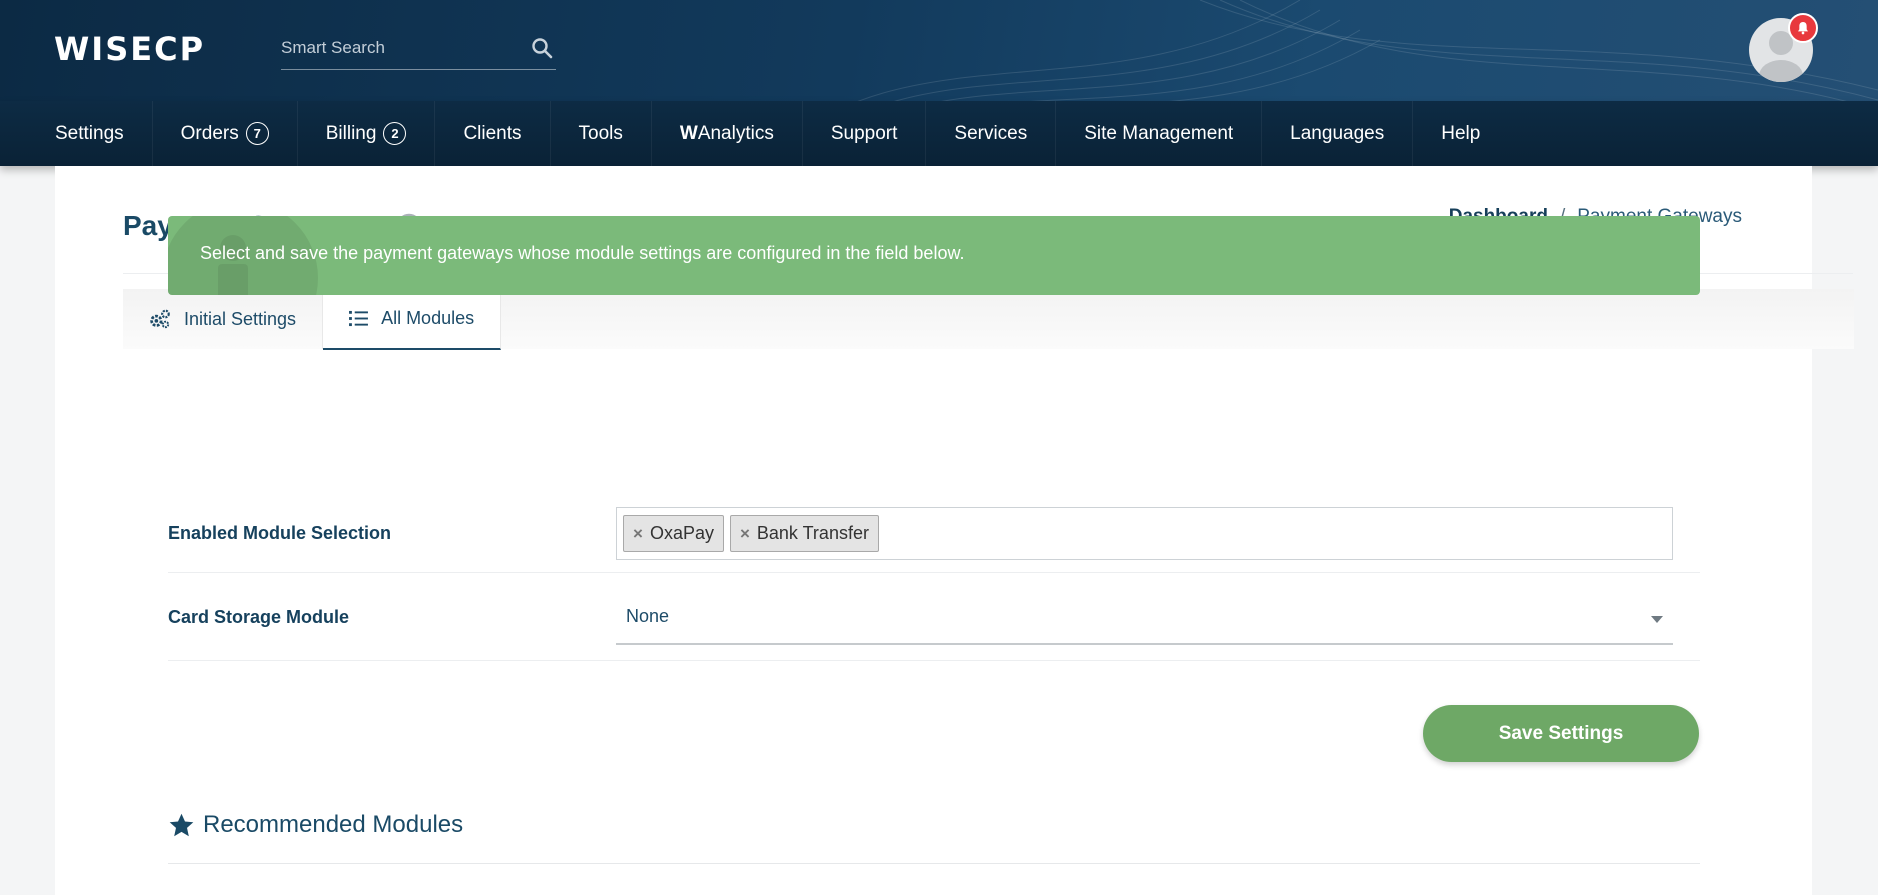 This screenshot has width=1878, height=895. I want to click on nav-item-help: Help, so click(1460, 133).